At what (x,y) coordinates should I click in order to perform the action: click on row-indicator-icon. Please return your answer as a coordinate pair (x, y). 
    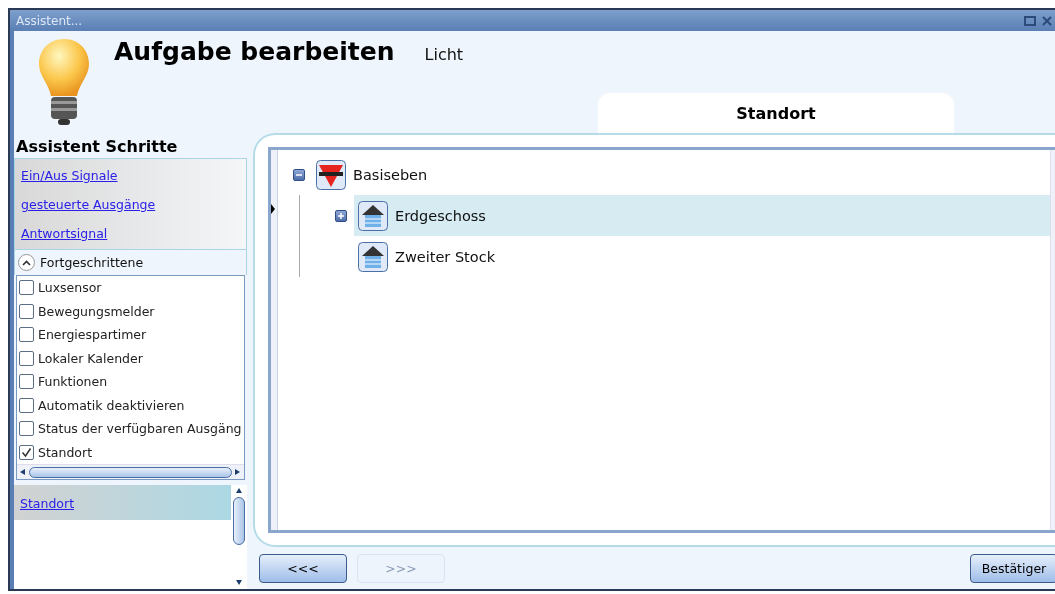
    Looking at the image, I should click on (273, 209).